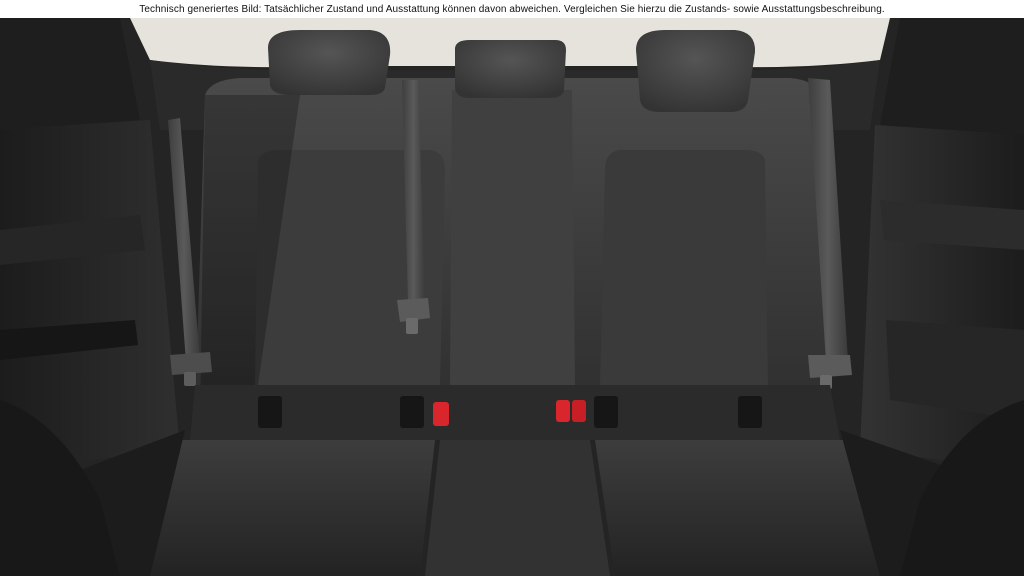  Describe the element at coordinates (696, 71) in the screenshot. I see `right-headrest` at that location.